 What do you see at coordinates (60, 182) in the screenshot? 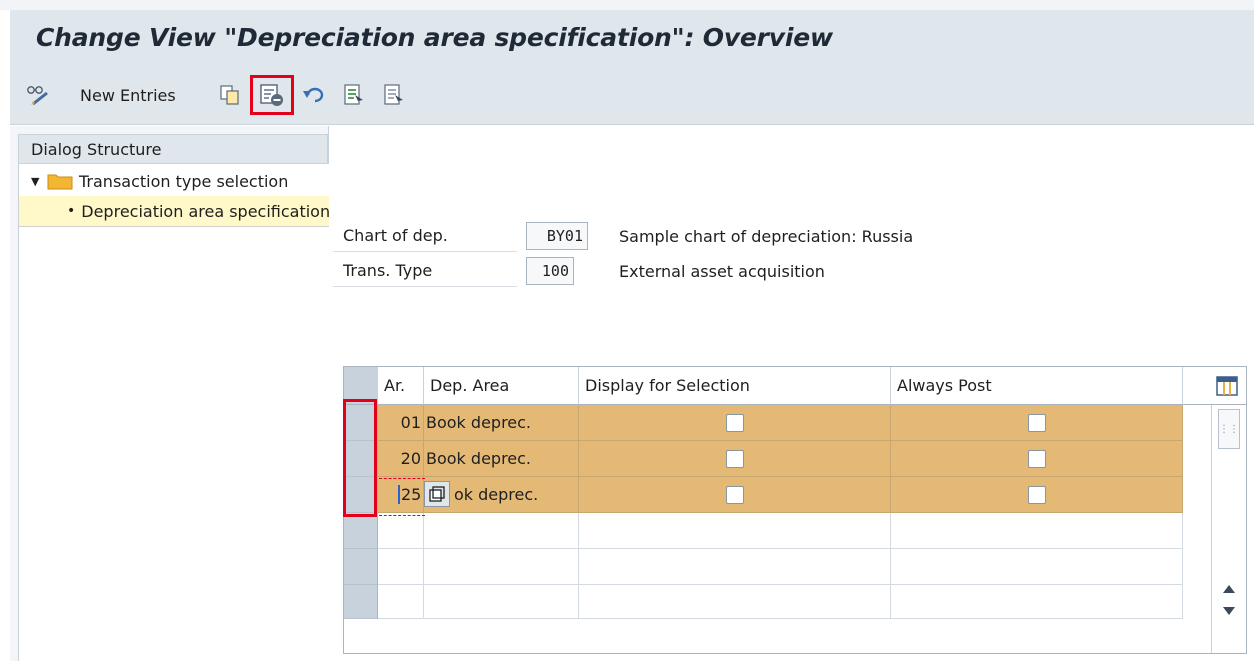
I see `folder-closed-icon` at bounding box center [60, 182].